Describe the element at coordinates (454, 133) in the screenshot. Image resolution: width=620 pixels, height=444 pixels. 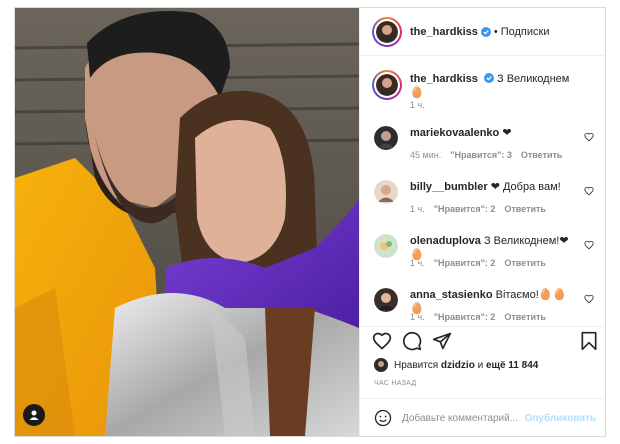
I see `comment-username: mariekovaalenko` at that location.